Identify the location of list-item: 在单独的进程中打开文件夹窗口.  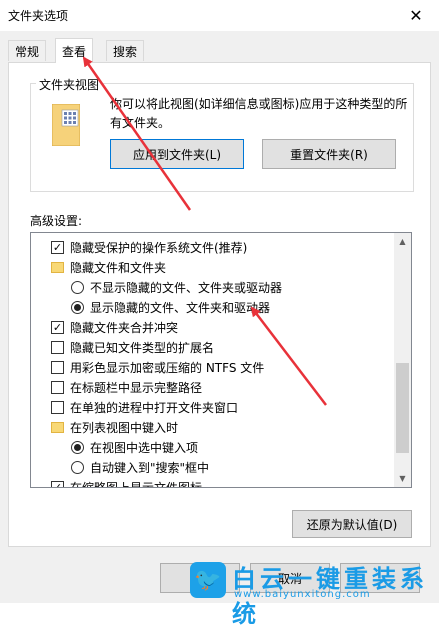
(144, 407).